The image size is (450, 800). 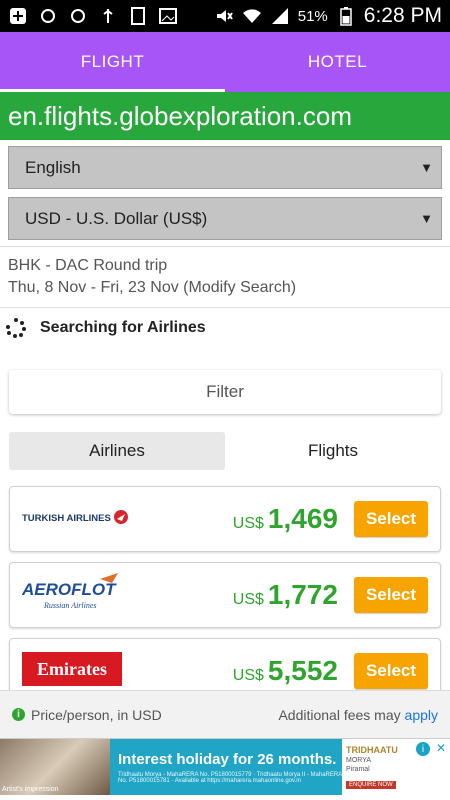 What do you see at coordinates (302, 670) in the screenshot?
I see `price-amount: 5,552` at bounding box center [302, 670].